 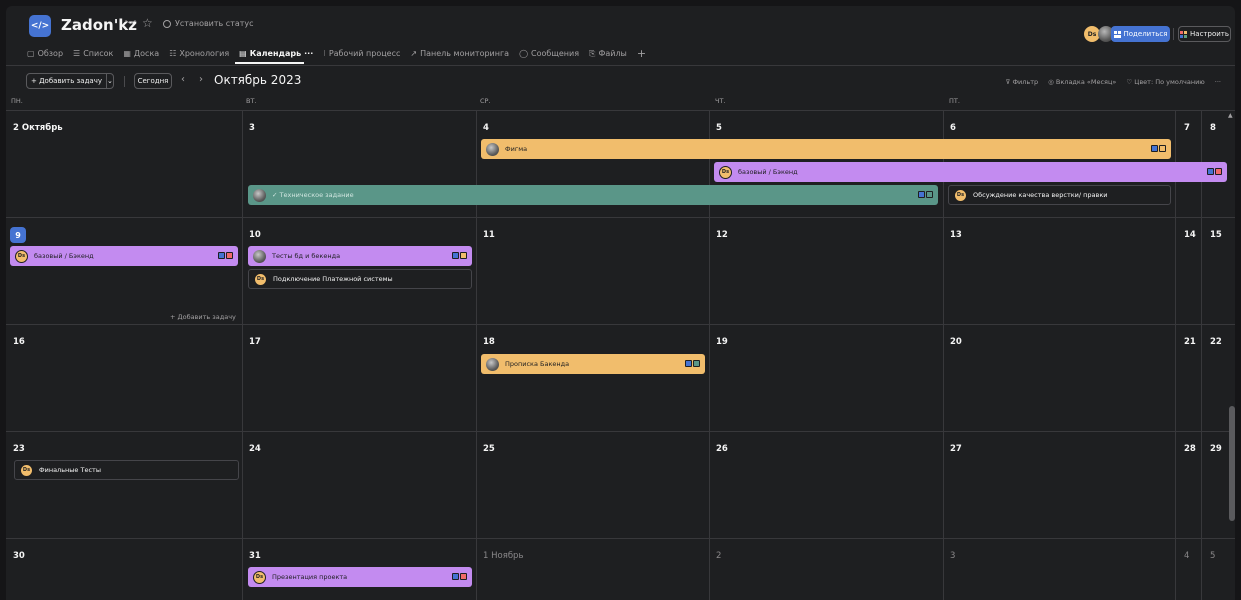 What do you see at coordinates (276, 53) in the screenshot?
I see `tab-calendar: ▤ Календарь ···` at bounding box center [276, 53].